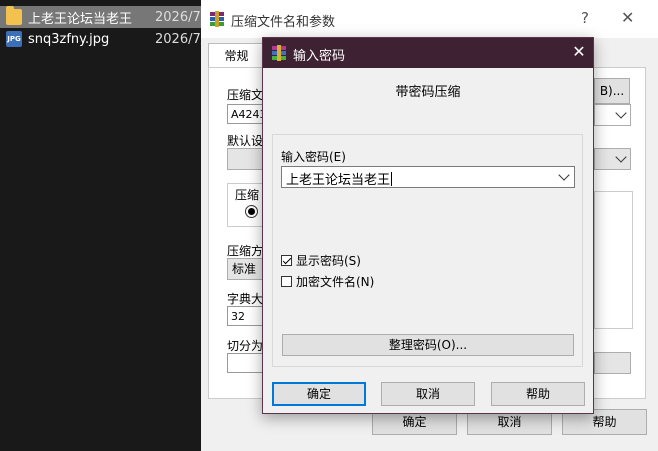 The image size is (658, 451). I want to click on split-dropdown, so click(612, 363).